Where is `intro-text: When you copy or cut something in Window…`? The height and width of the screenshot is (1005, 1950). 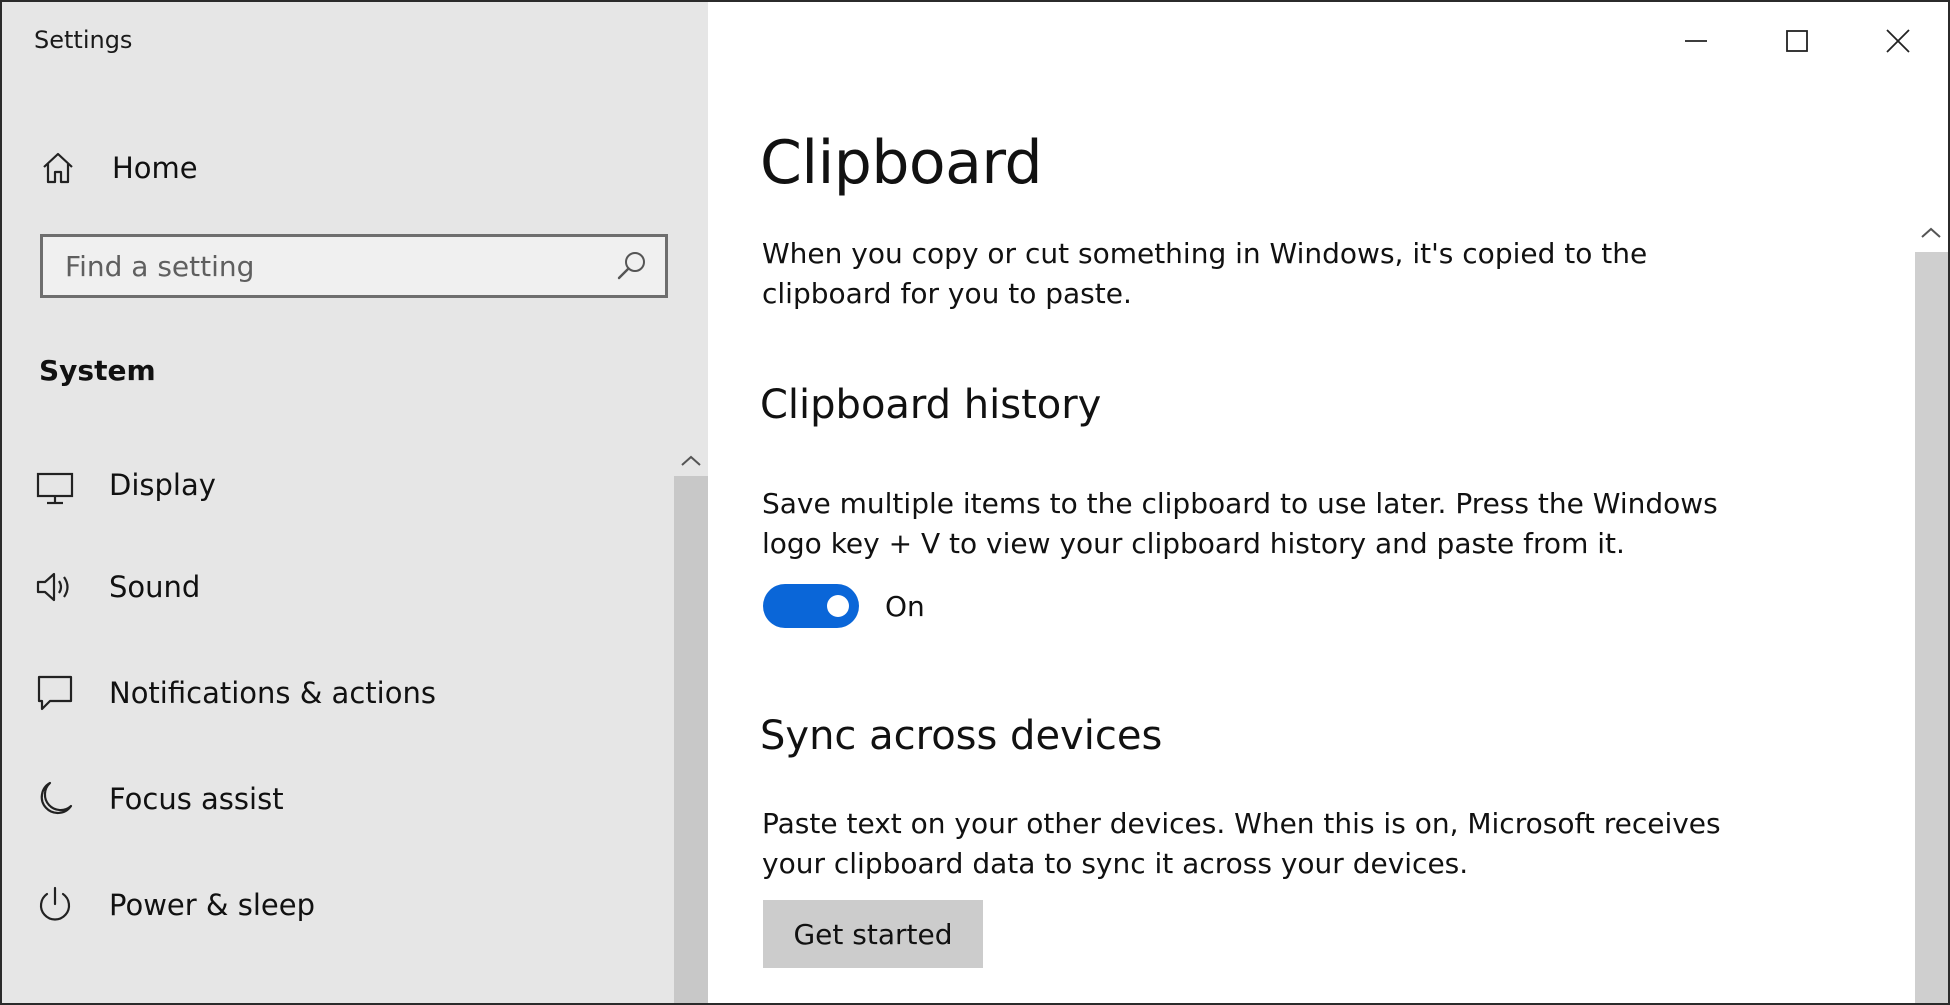 intro-text: When you copy or cut something in Window… is located at coordinates (1205, 273).